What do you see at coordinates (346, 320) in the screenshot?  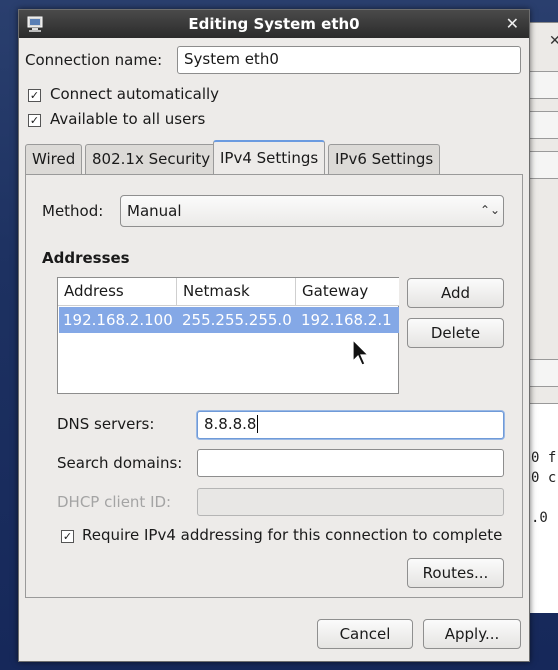 I see `gateway-cell: 192.168.2.1` at bounding box center [346, 320].